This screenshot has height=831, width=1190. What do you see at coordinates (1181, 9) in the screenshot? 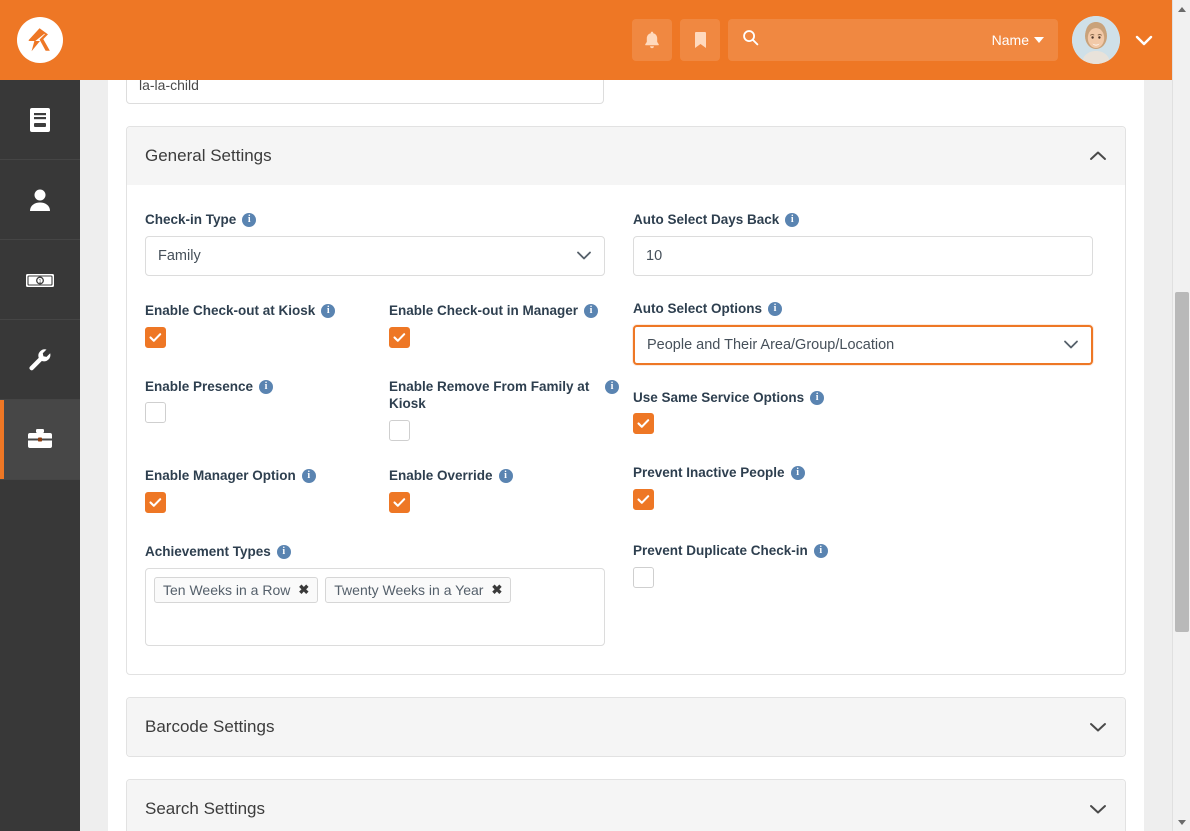
I see `scroll-up-button` at bounding box center [1181, 9].